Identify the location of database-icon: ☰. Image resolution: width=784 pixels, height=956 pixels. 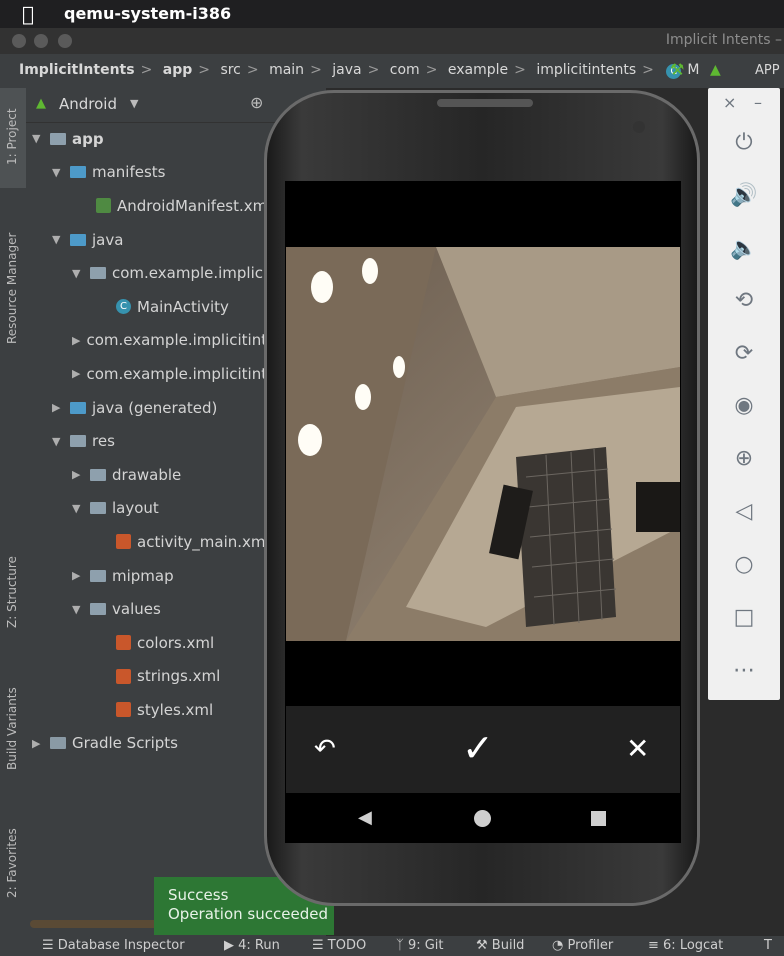
(50, 945).